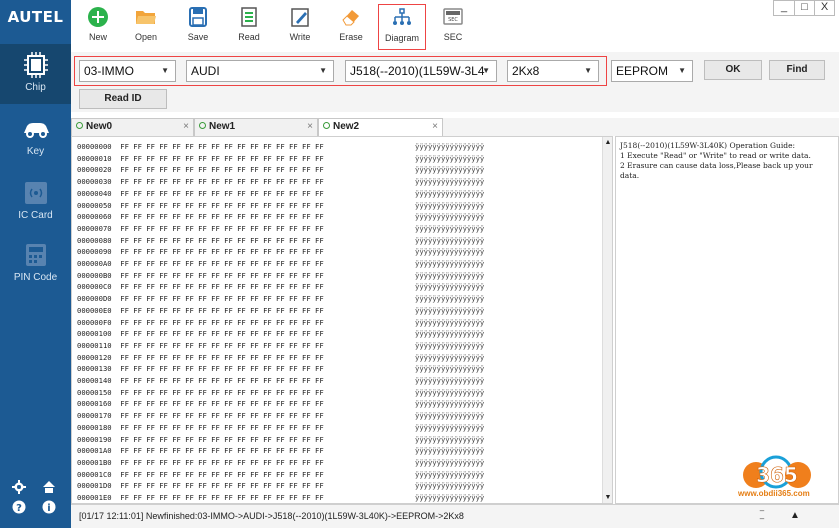  Describe the element at coordinates (109, 71) in the screenshot. I see `category-value: 03-IMMO` at that location.